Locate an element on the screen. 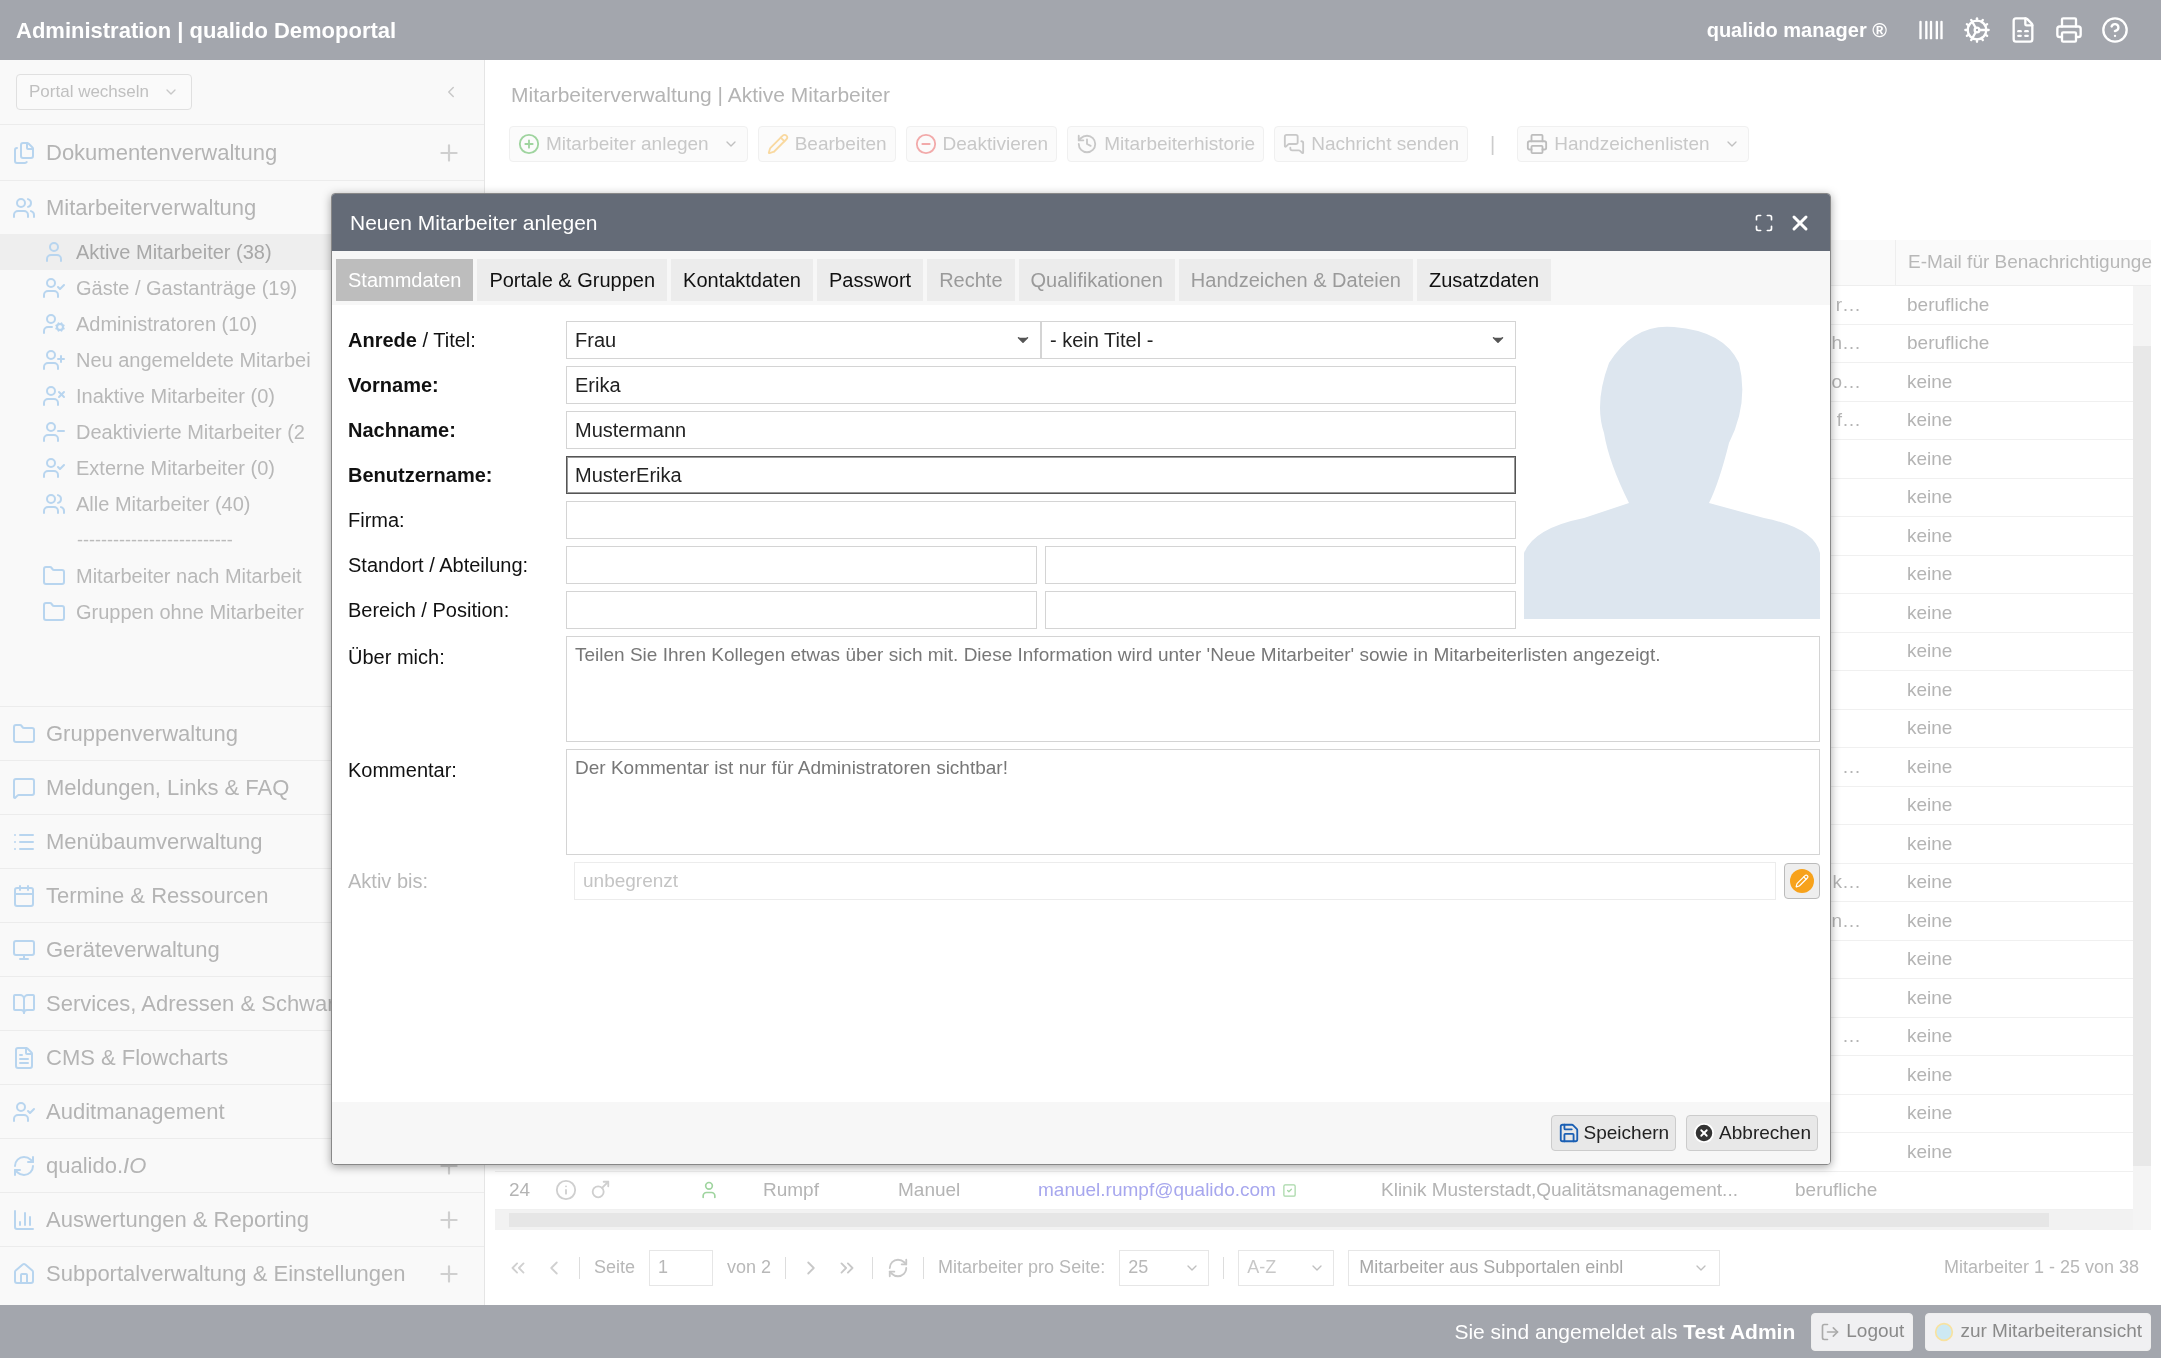 This screenshot has width=2161, height=1358. page-count: von 2 is located at coordinates (749, 1267).